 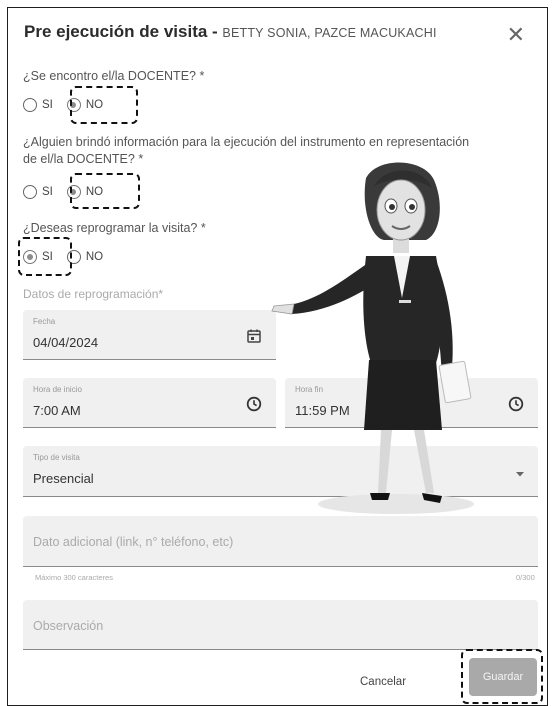 I want to click on additional-data-placeholder: Dato adicional (link, n° teléfono, etc), so click(x=133, y=542).